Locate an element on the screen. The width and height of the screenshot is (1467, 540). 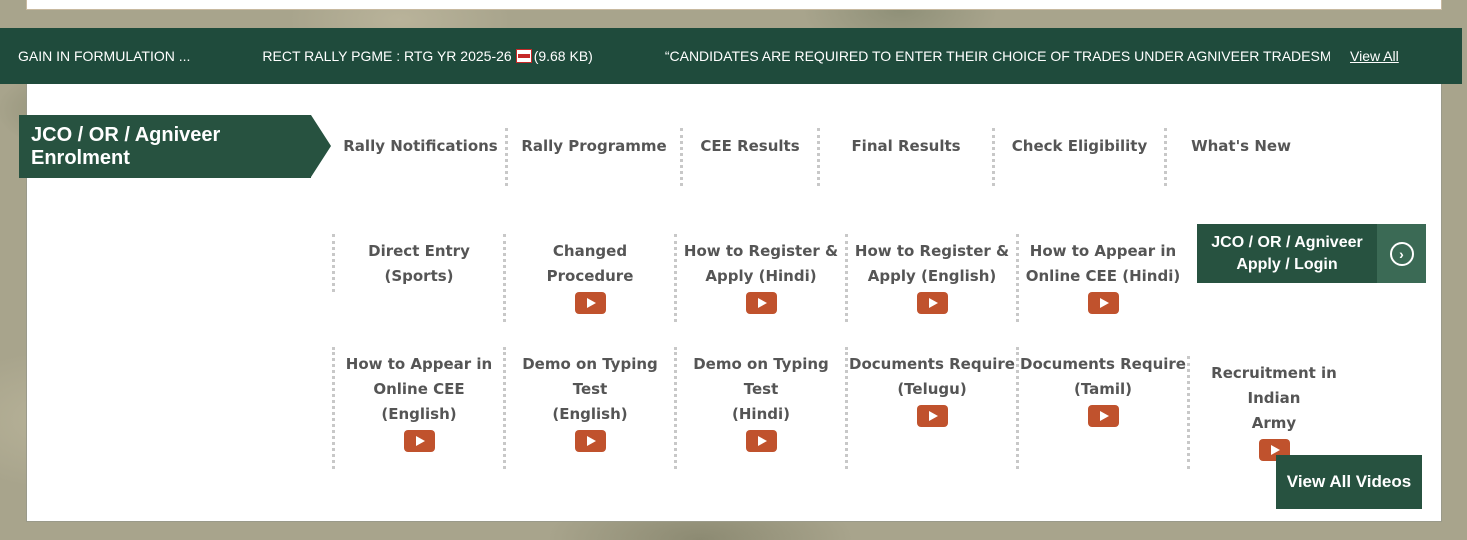
top-panel is located at coordinates (734, 5).